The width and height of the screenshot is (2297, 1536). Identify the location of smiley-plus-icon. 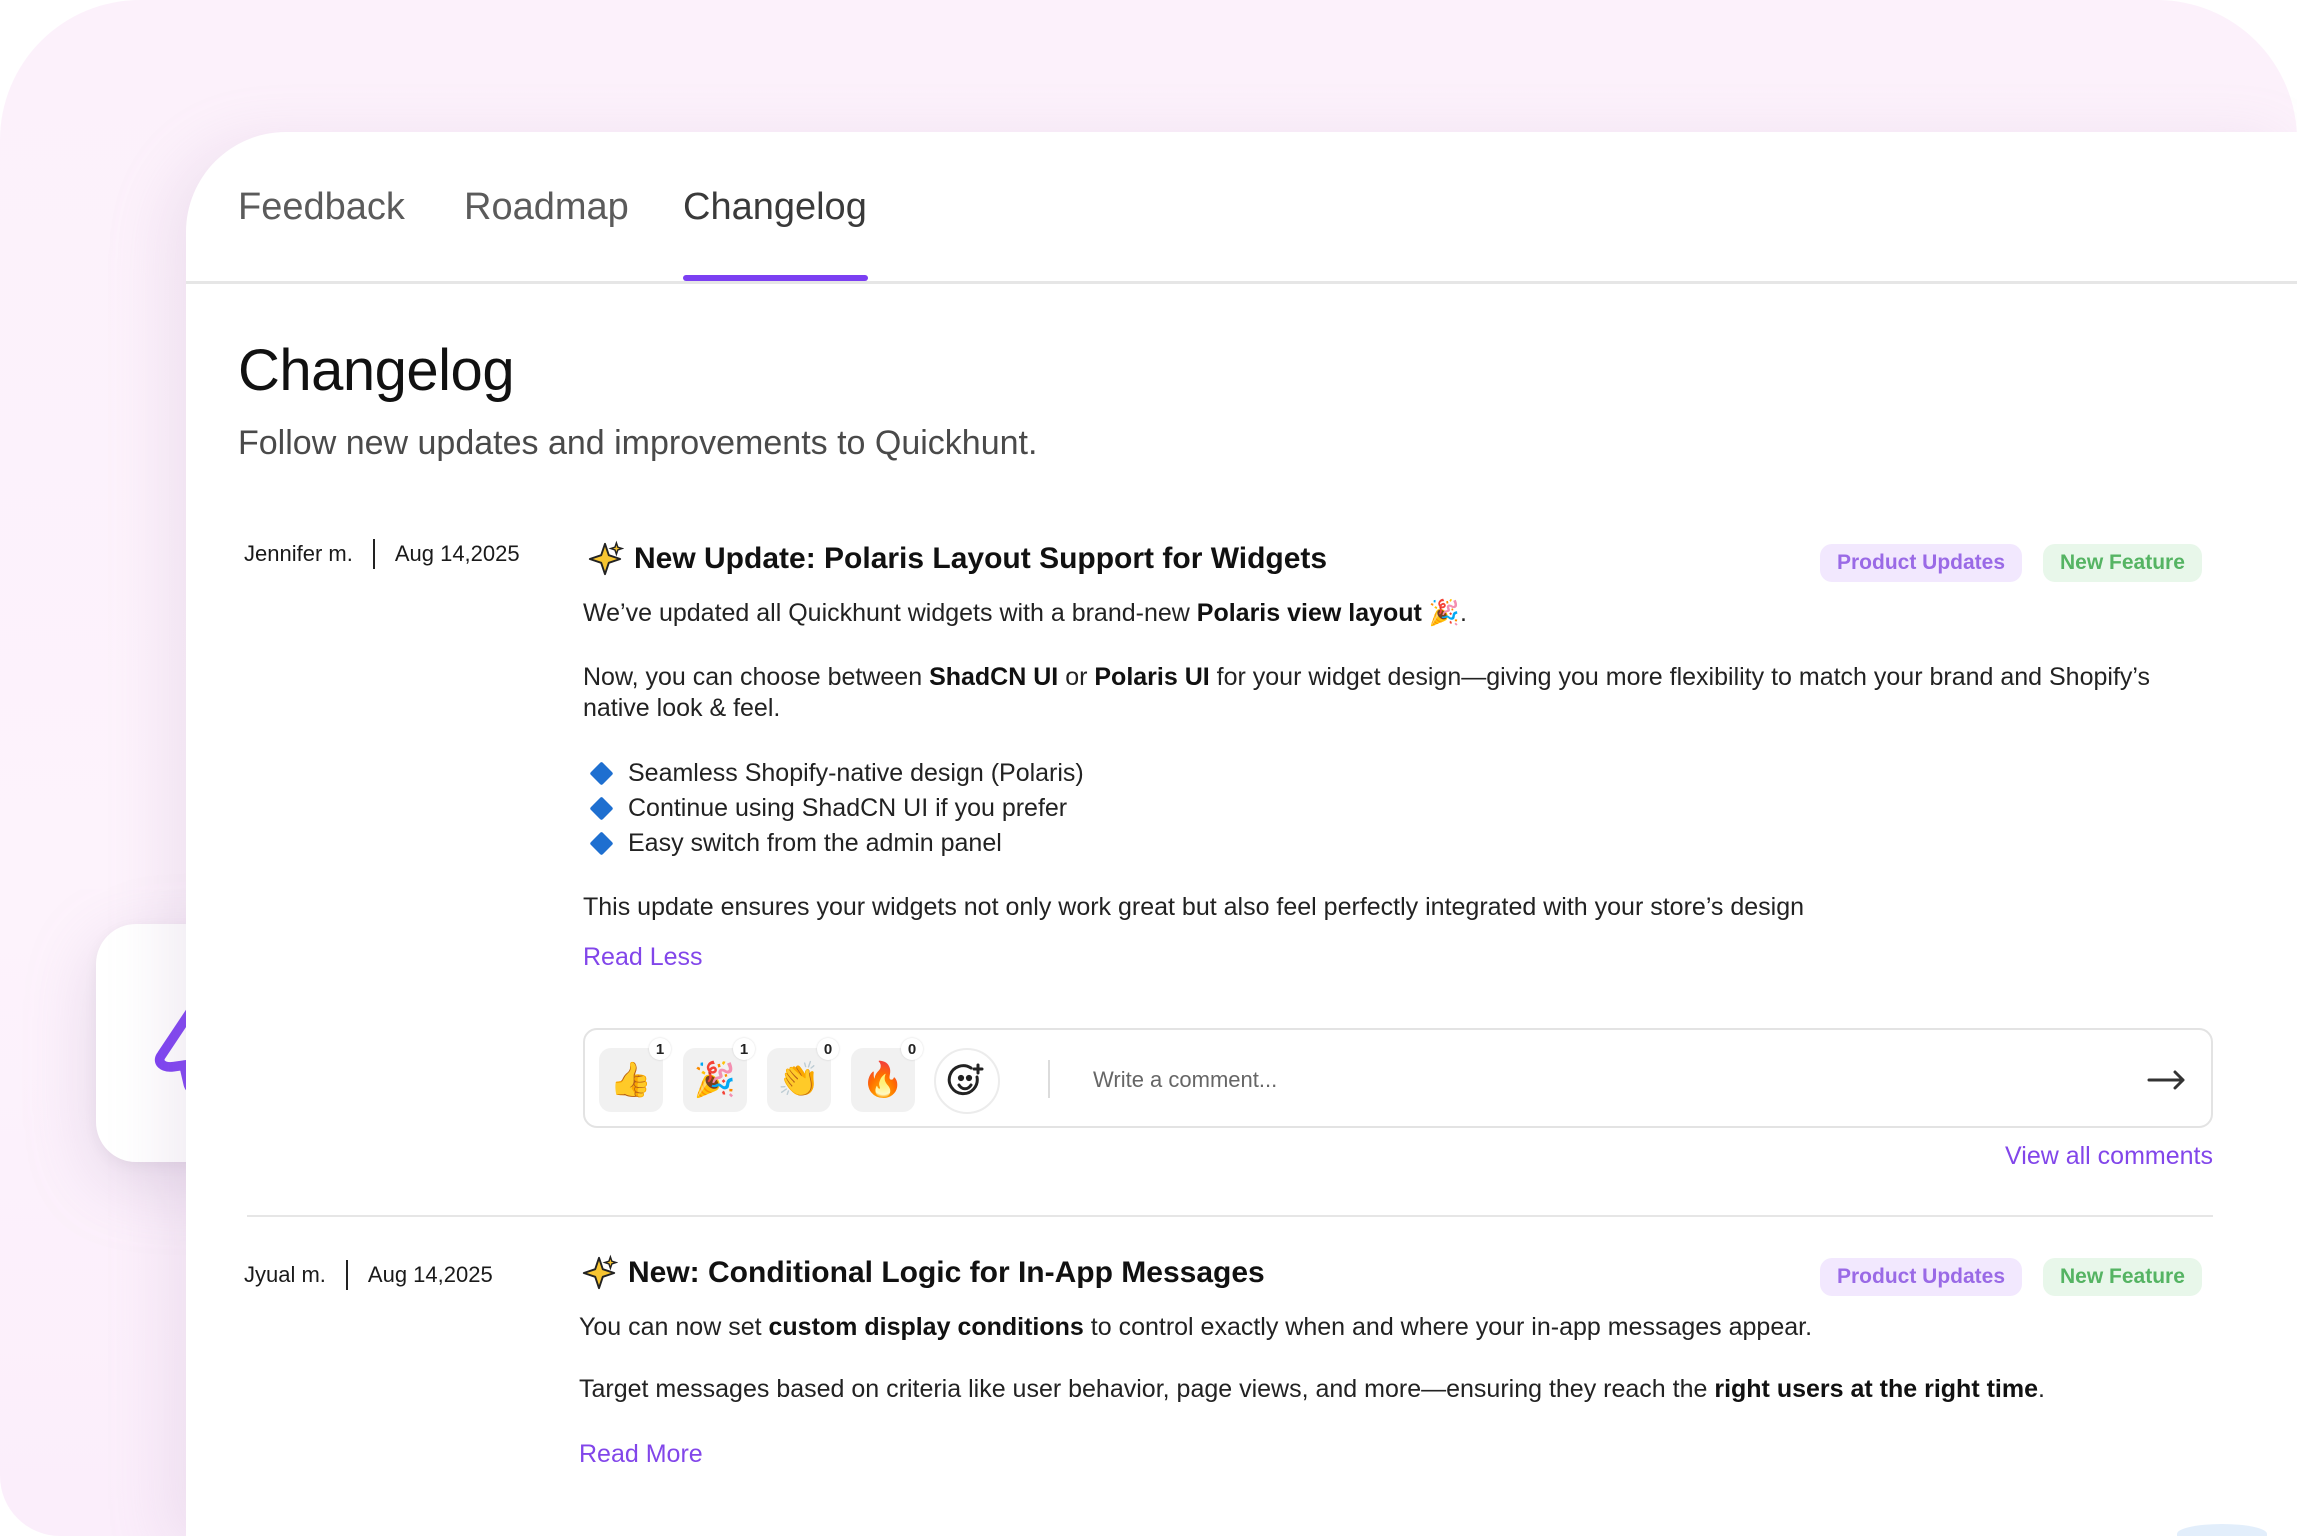
(965, 1079).